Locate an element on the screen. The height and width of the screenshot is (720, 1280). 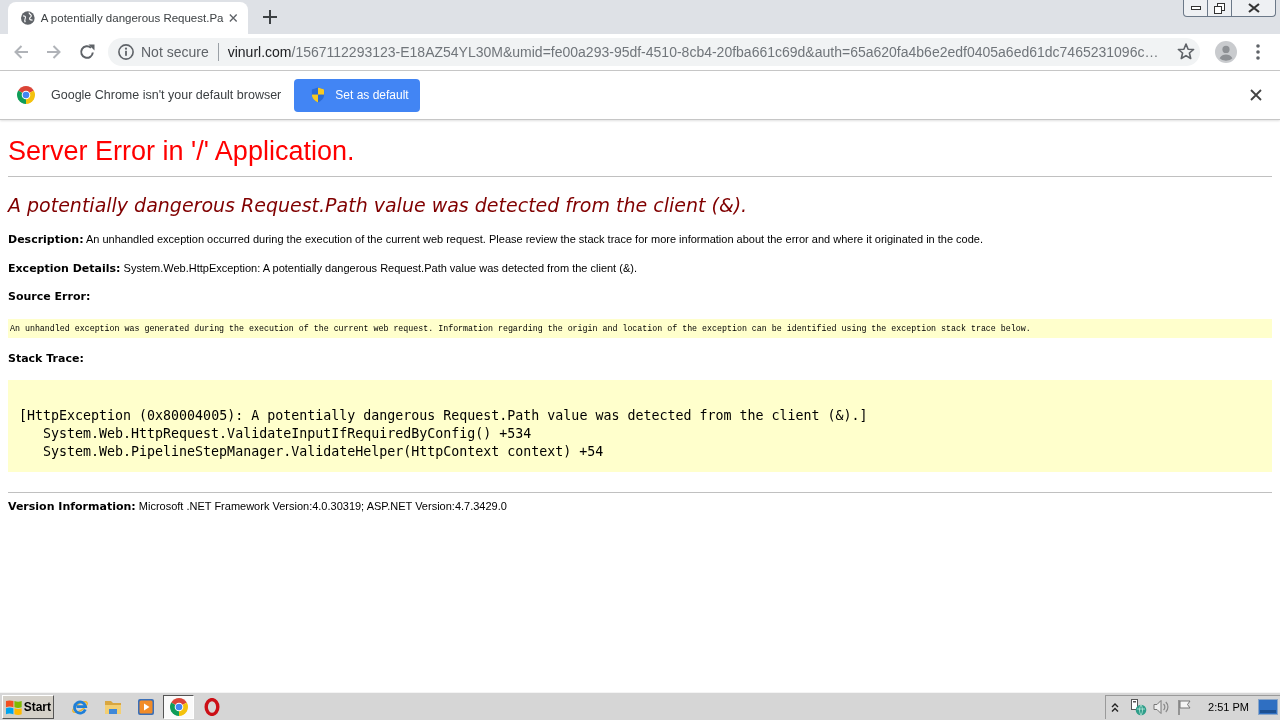
plus-icon is located at coordinates (270, 17).